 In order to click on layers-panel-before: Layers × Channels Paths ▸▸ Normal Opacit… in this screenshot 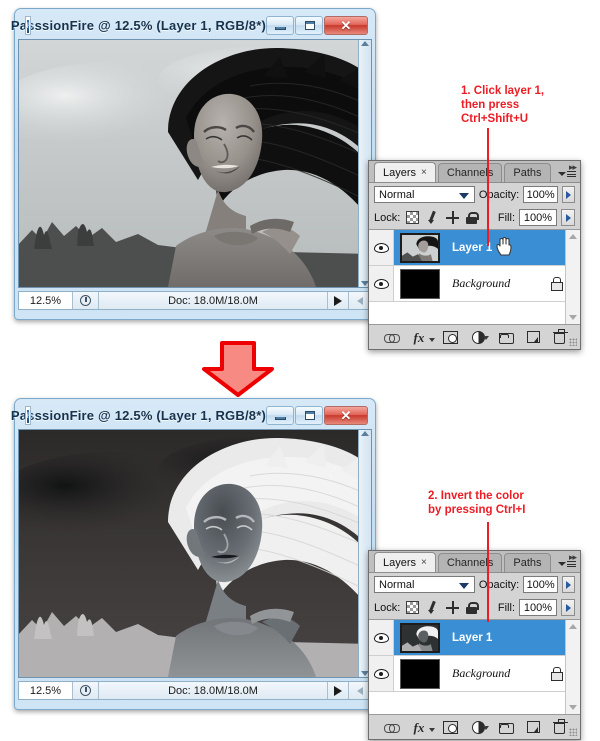, I will do `click(474, 255)`.